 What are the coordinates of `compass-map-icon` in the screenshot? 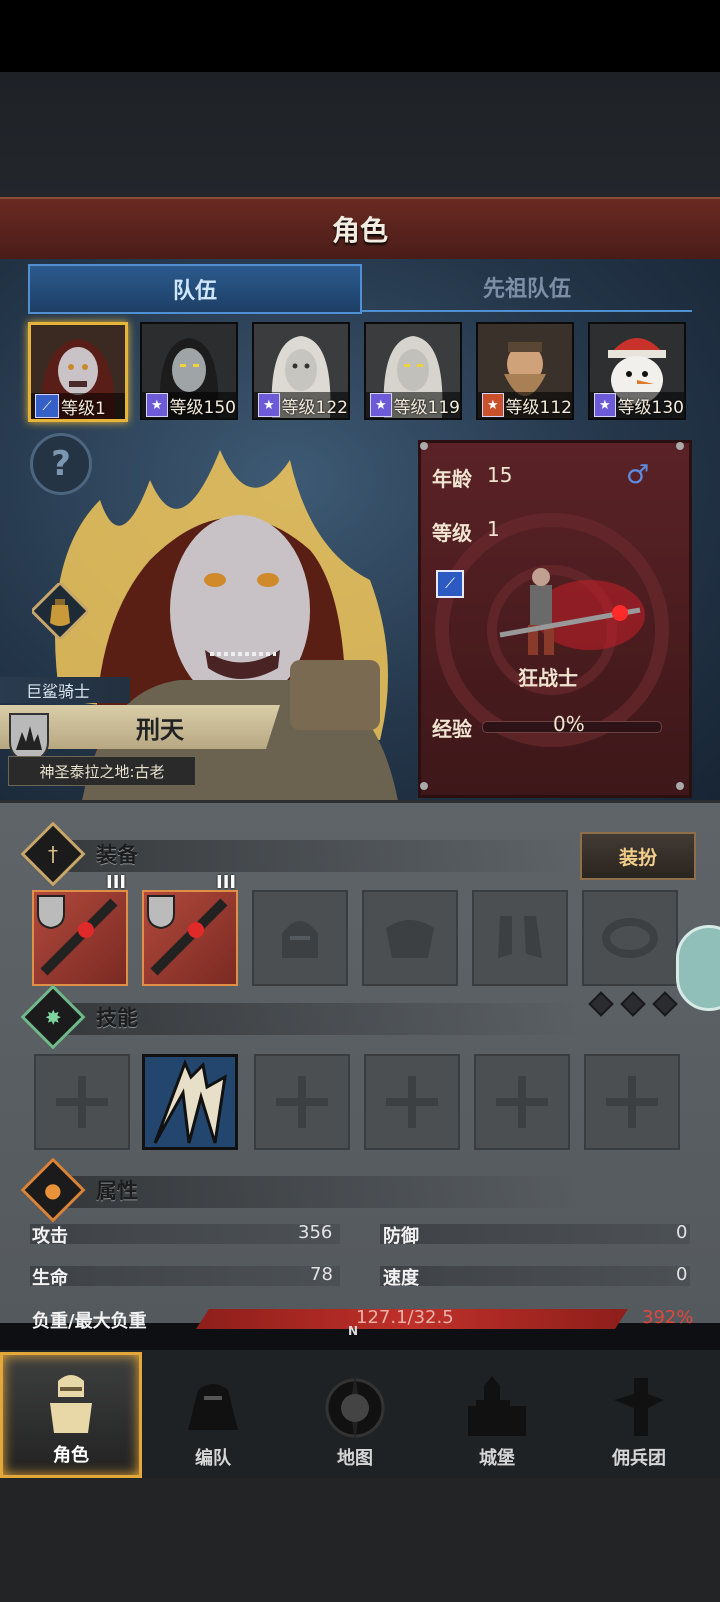 It's located at (355, 1407).